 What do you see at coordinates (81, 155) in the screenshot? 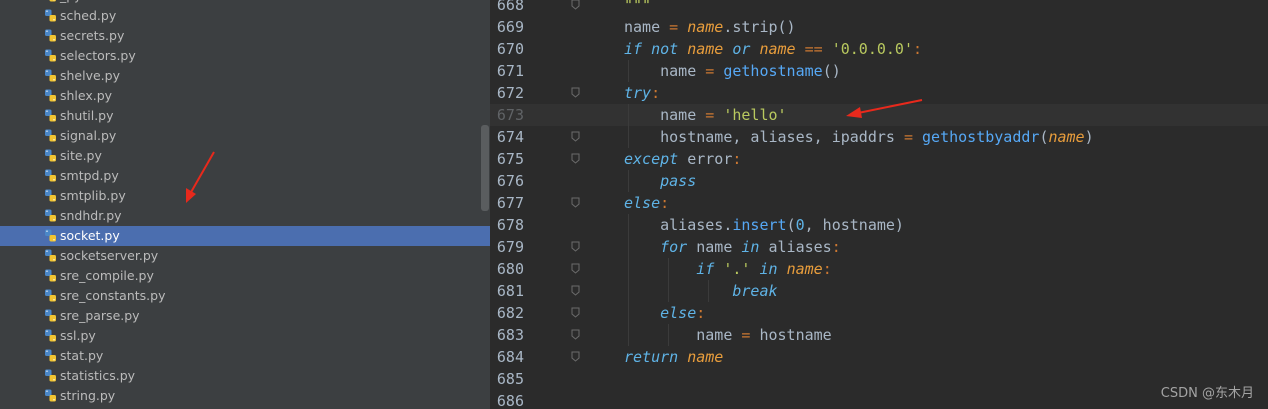
I see `file-name: site.py` at bounding box center [81, 155].